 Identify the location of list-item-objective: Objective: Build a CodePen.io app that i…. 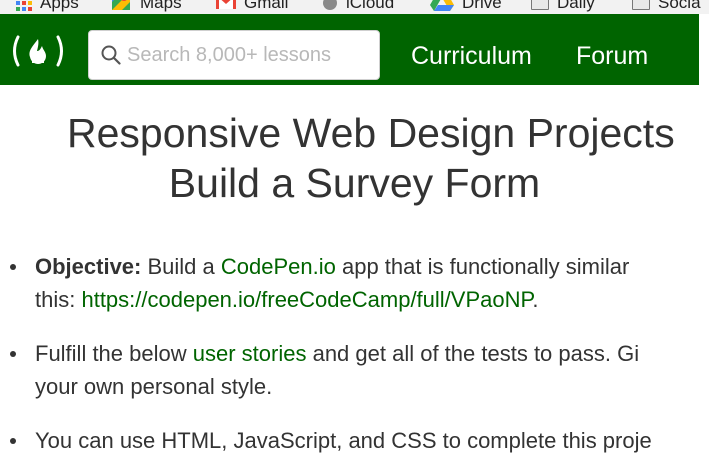
(354, 283).